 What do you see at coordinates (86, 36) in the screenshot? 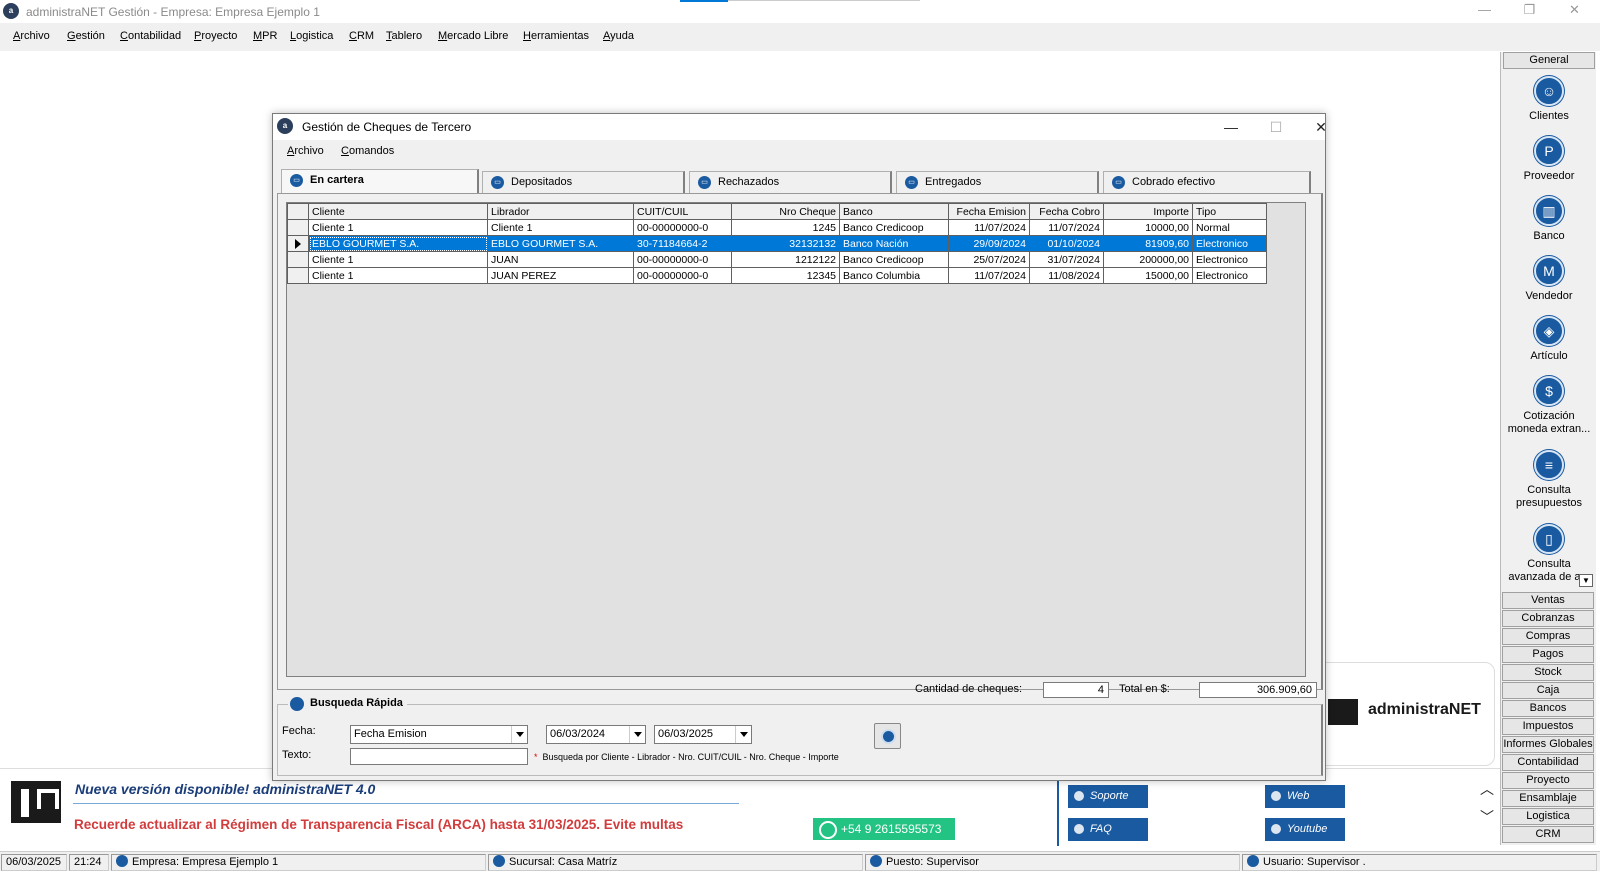
I see `menu-gestion: Gestión` at bounding box center [86, 36].